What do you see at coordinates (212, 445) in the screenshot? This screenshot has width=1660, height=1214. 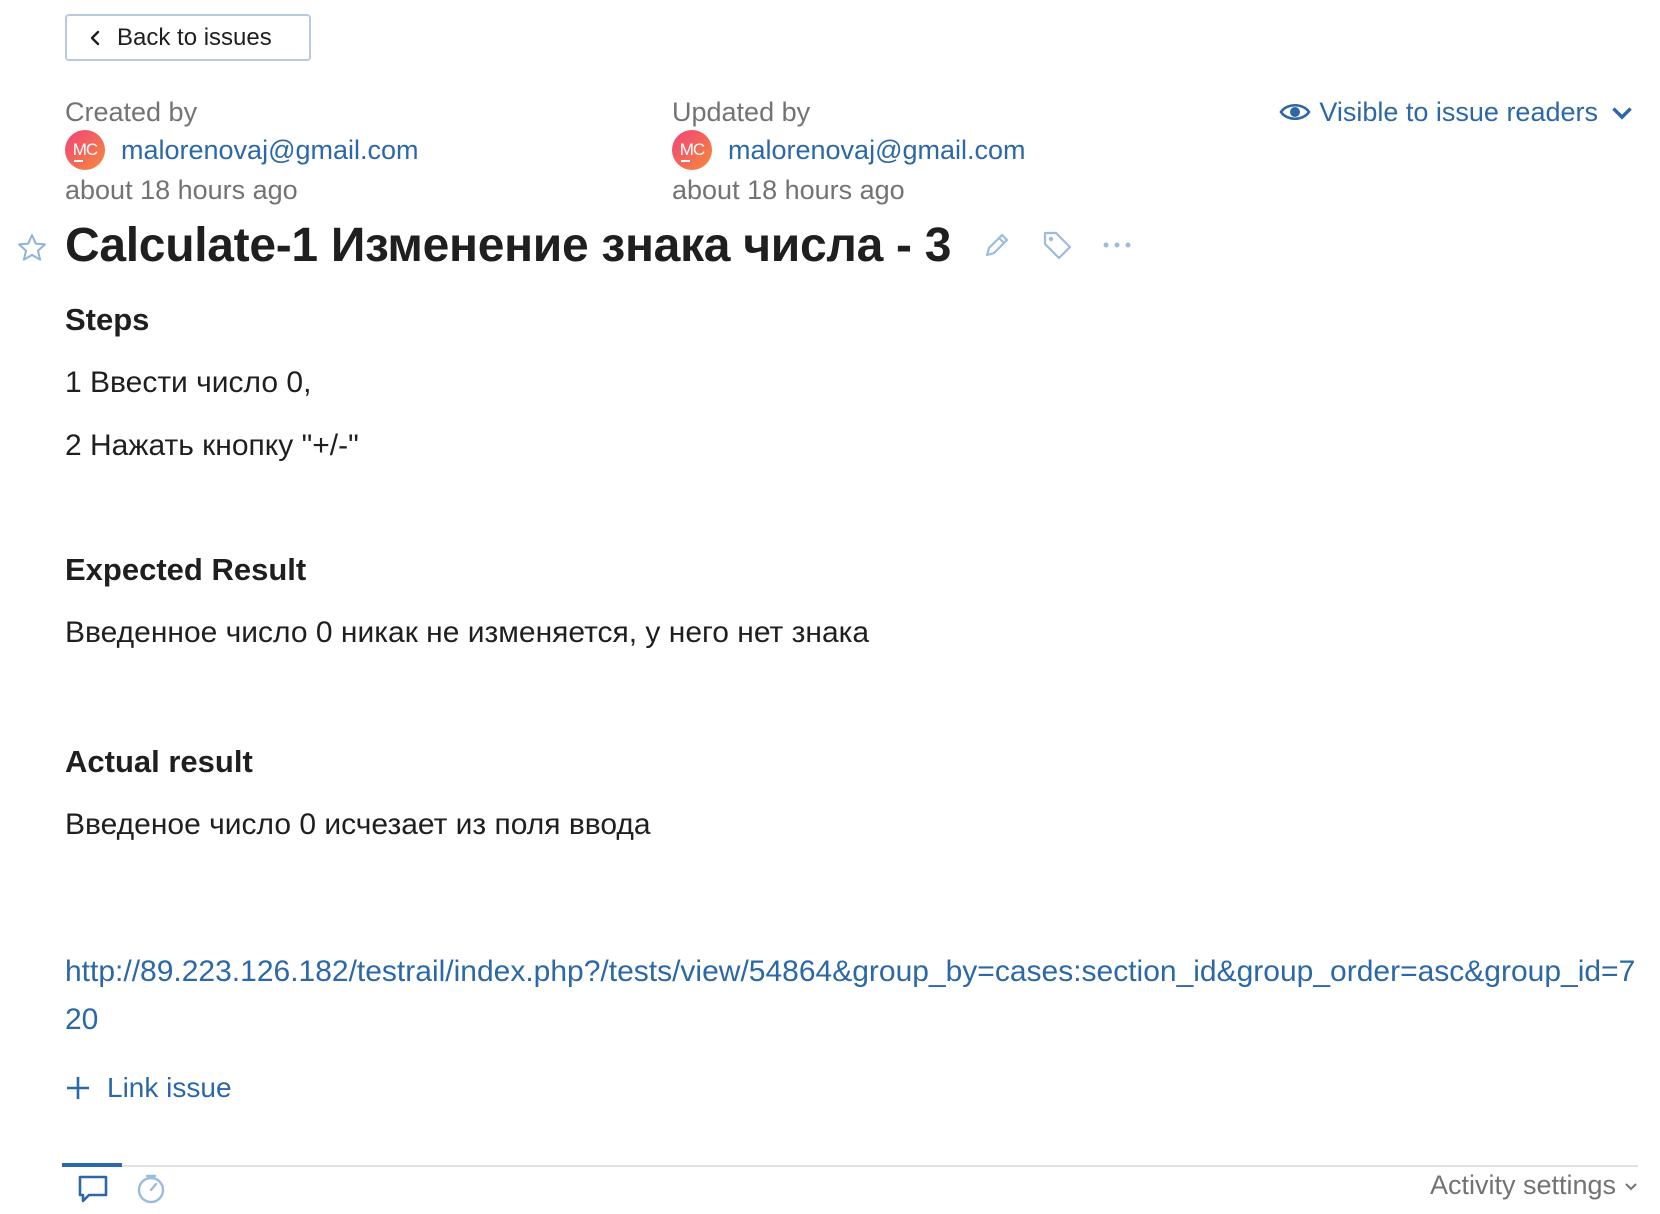 I see `step-2: 2 Нажать кнопку "+/-"` at bounding box center [212, 445].